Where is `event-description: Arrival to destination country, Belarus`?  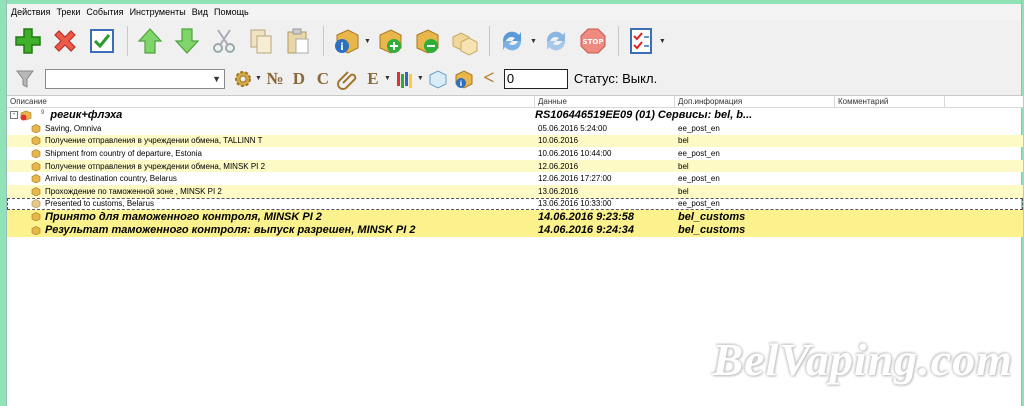 event-description: Arrival to destination country, Belarus is located at coordinates (111, 179).